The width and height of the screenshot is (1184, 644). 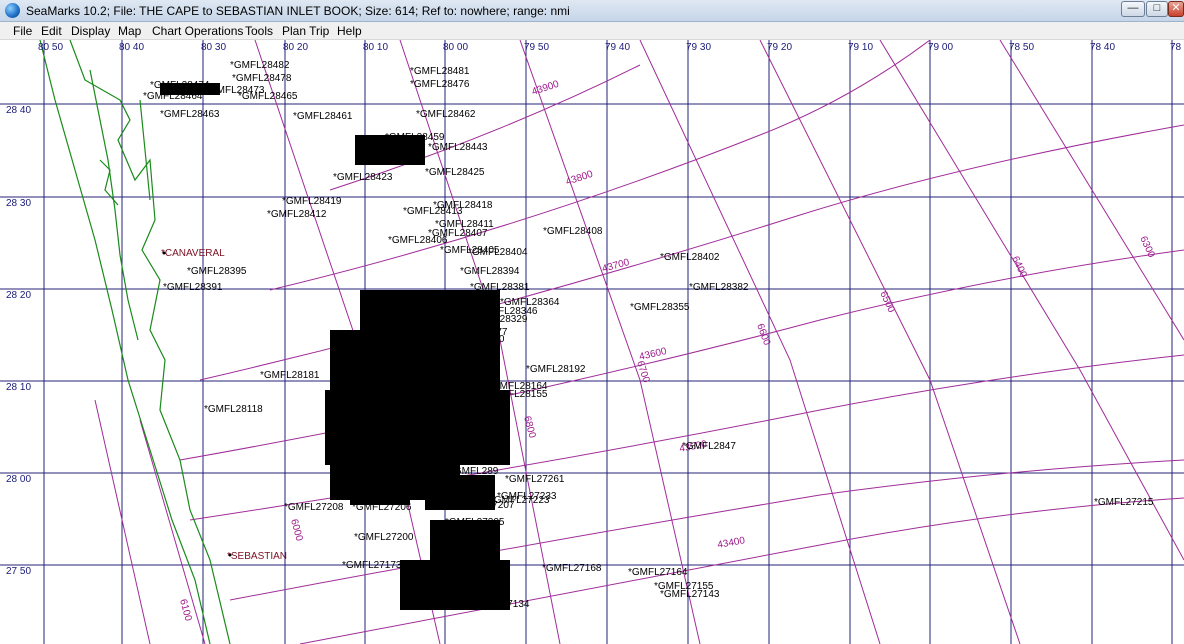 What do you see at coordinates (455, 172) in the screenshot?
I see `waypoint-label: *GMFL28425` at bounding box center [455, 172].